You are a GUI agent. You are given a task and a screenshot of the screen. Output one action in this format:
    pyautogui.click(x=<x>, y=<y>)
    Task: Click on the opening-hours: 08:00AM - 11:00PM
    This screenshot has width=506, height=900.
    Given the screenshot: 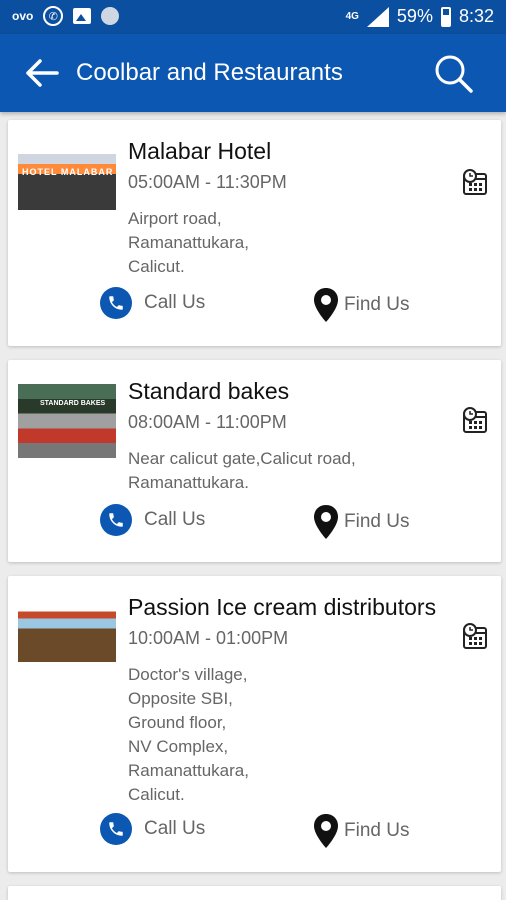 What is the action you would take?
    pyautogui.click(x=207, y=422)
    